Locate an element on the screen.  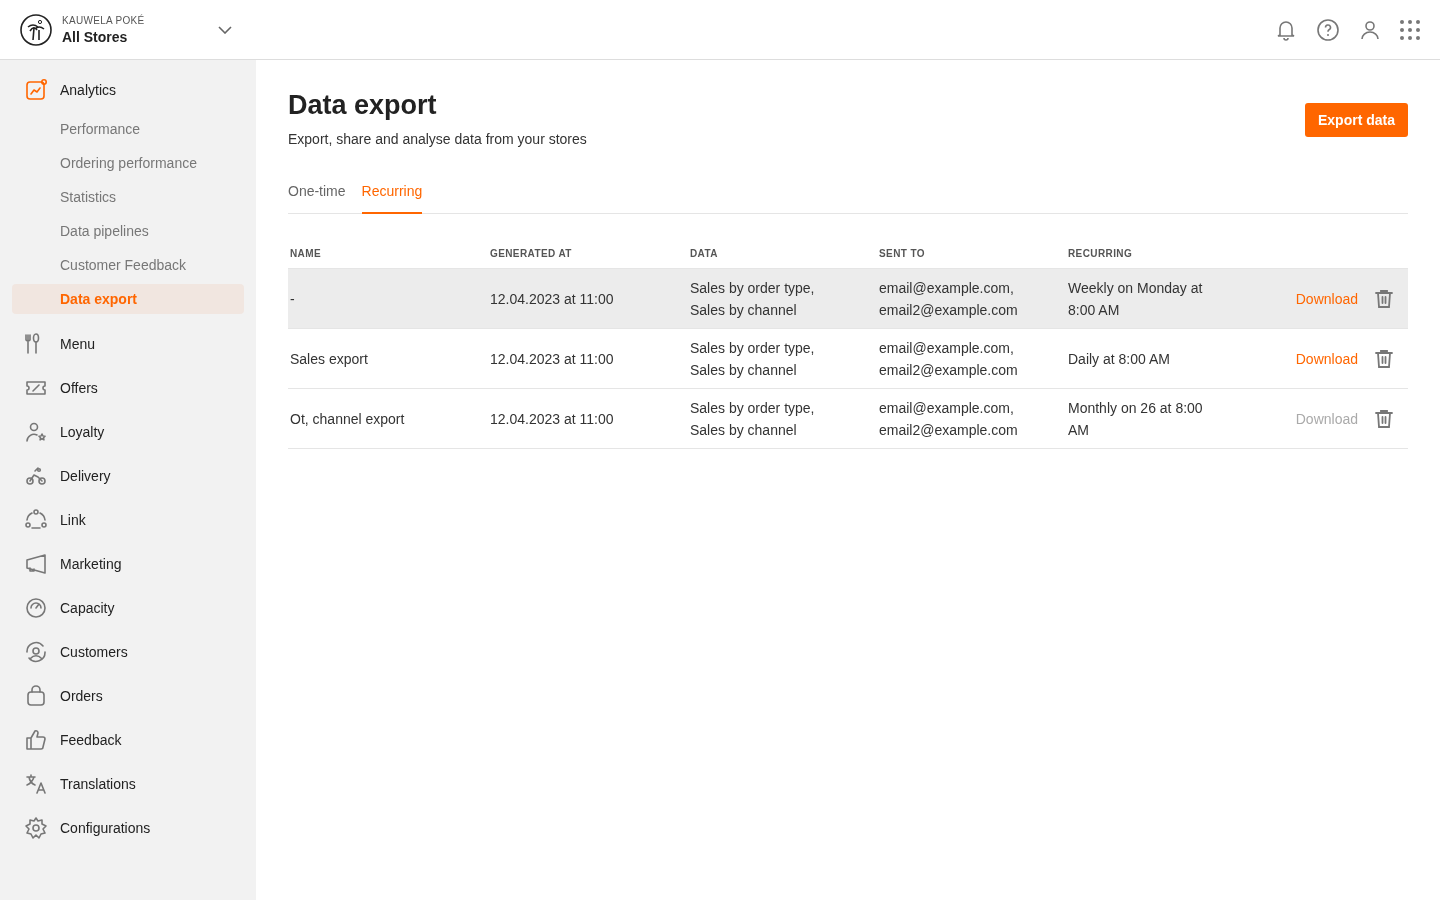
column-header: RECURRING is located at coordinates (1101, 254).